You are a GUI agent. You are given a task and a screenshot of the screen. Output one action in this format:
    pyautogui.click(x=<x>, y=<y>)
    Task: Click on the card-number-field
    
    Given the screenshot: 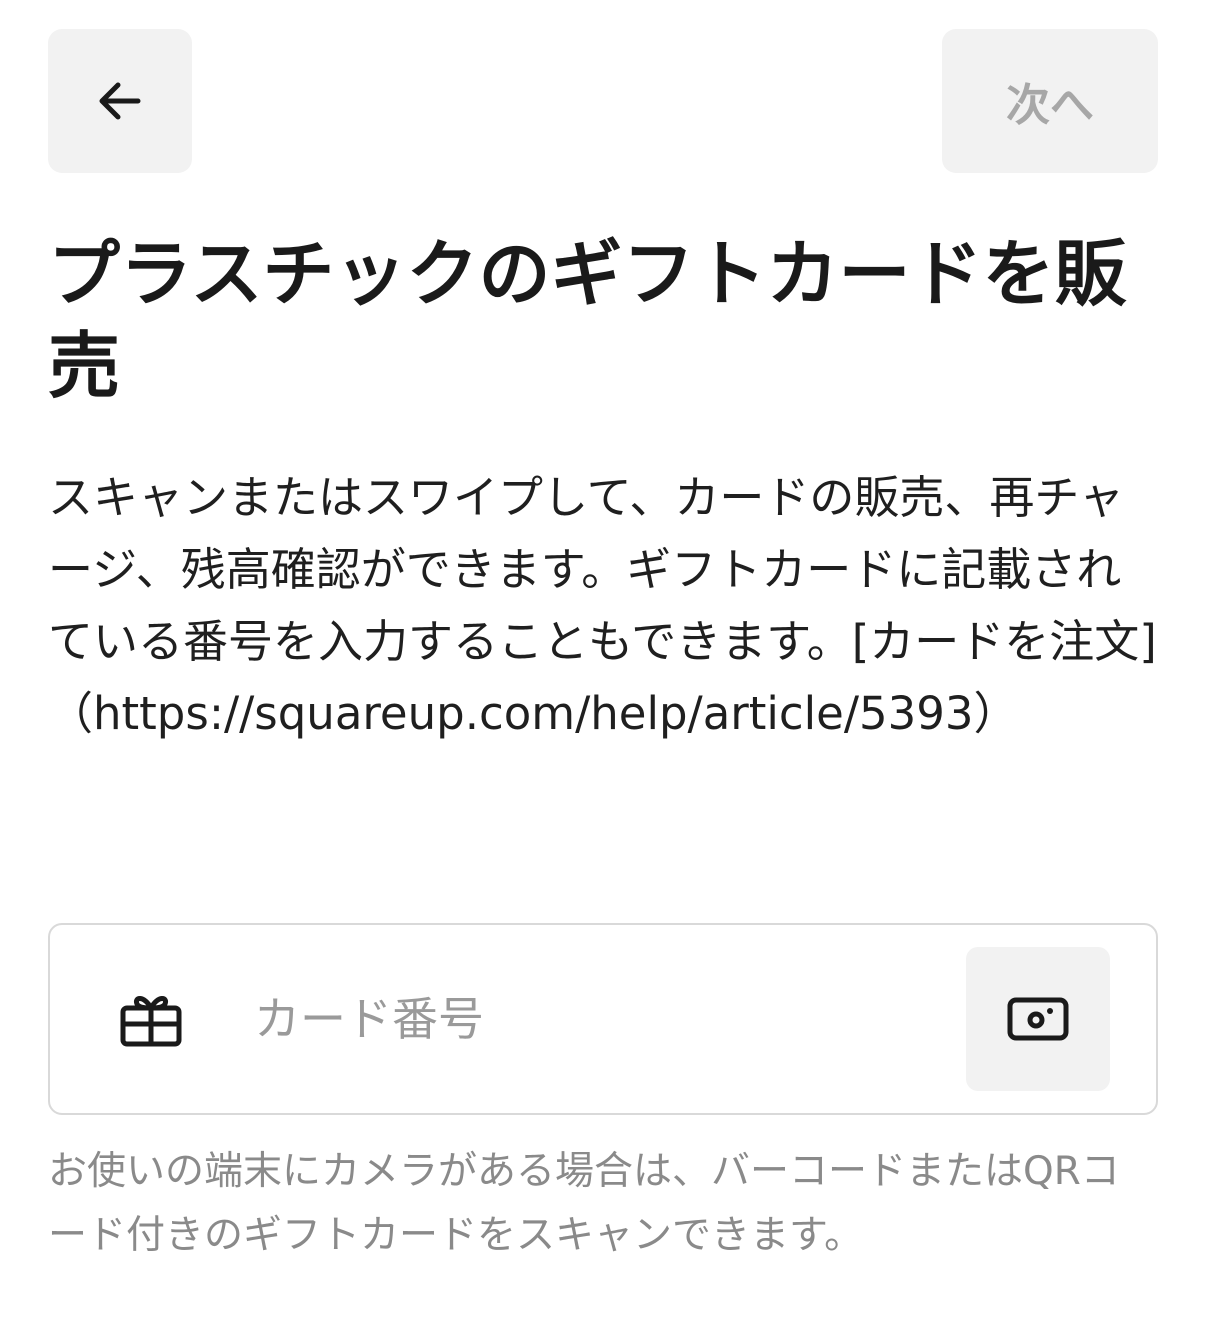 What is the action you would take?
    pyautogui.click(x=603, y=1019)
    